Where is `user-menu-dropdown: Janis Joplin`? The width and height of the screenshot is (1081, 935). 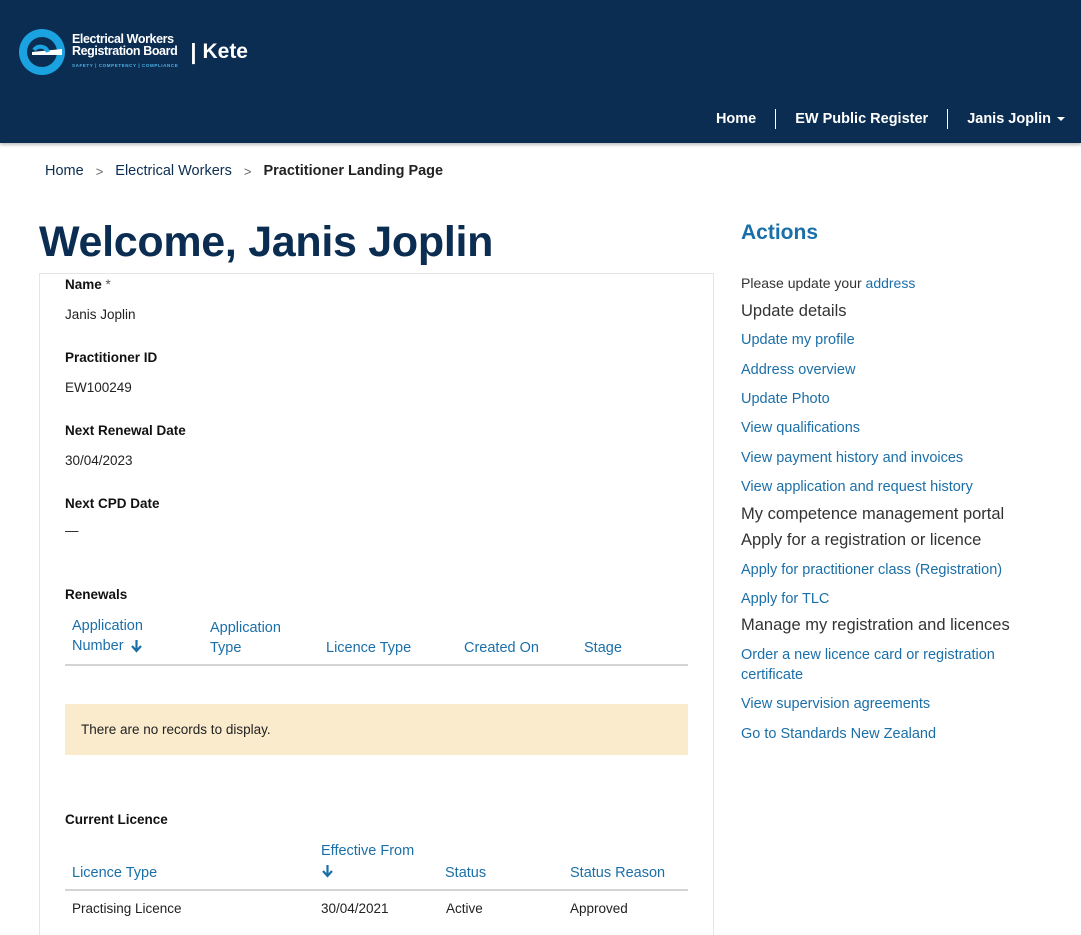 user-menu-dropdown: Janis Joplin is located at coordinates (1006, 119).